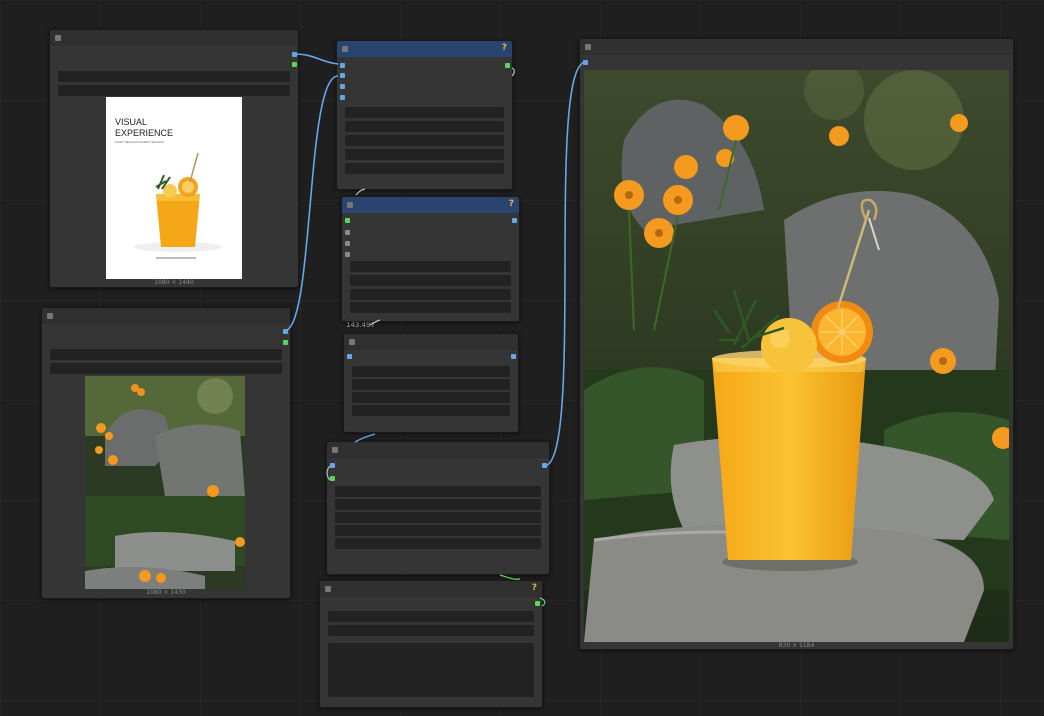 Image resolution: width=1044 pixels, height=716 pixels. Describe the element at coordinates (430, 259) in the screenshot. I see `sampler-node-b: ?` at that location.